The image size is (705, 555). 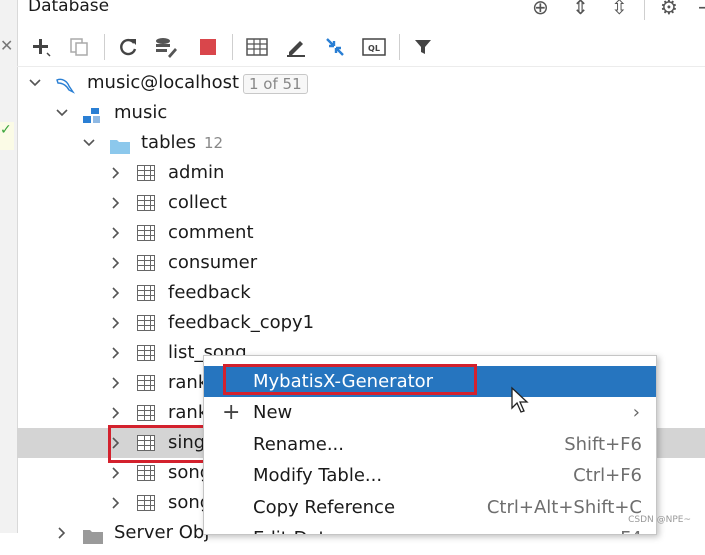 I want to click on tables-folder-label: tables, so click(x=168, y=142).